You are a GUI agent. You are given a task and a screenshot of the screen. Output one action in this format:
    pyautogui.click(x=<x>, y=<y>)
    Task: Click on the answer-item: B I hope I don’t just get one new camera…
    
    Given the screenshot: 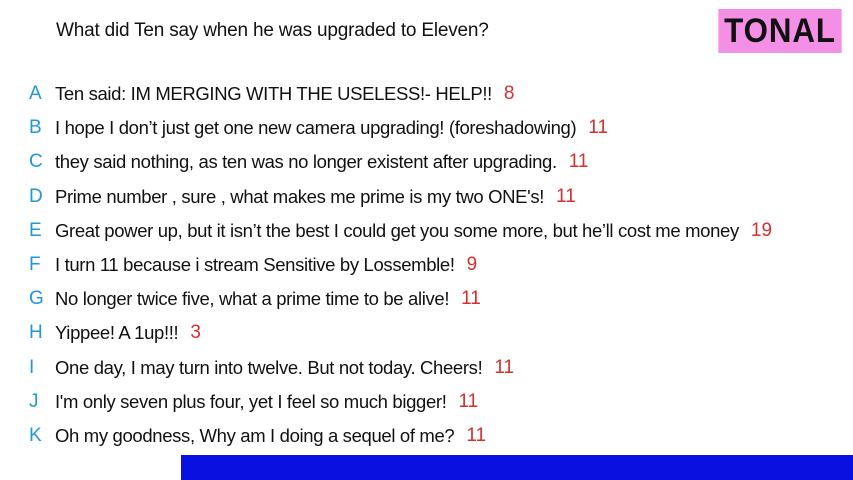 What is the action you would take?
    pyautogui.click(x=426, y=128)
    